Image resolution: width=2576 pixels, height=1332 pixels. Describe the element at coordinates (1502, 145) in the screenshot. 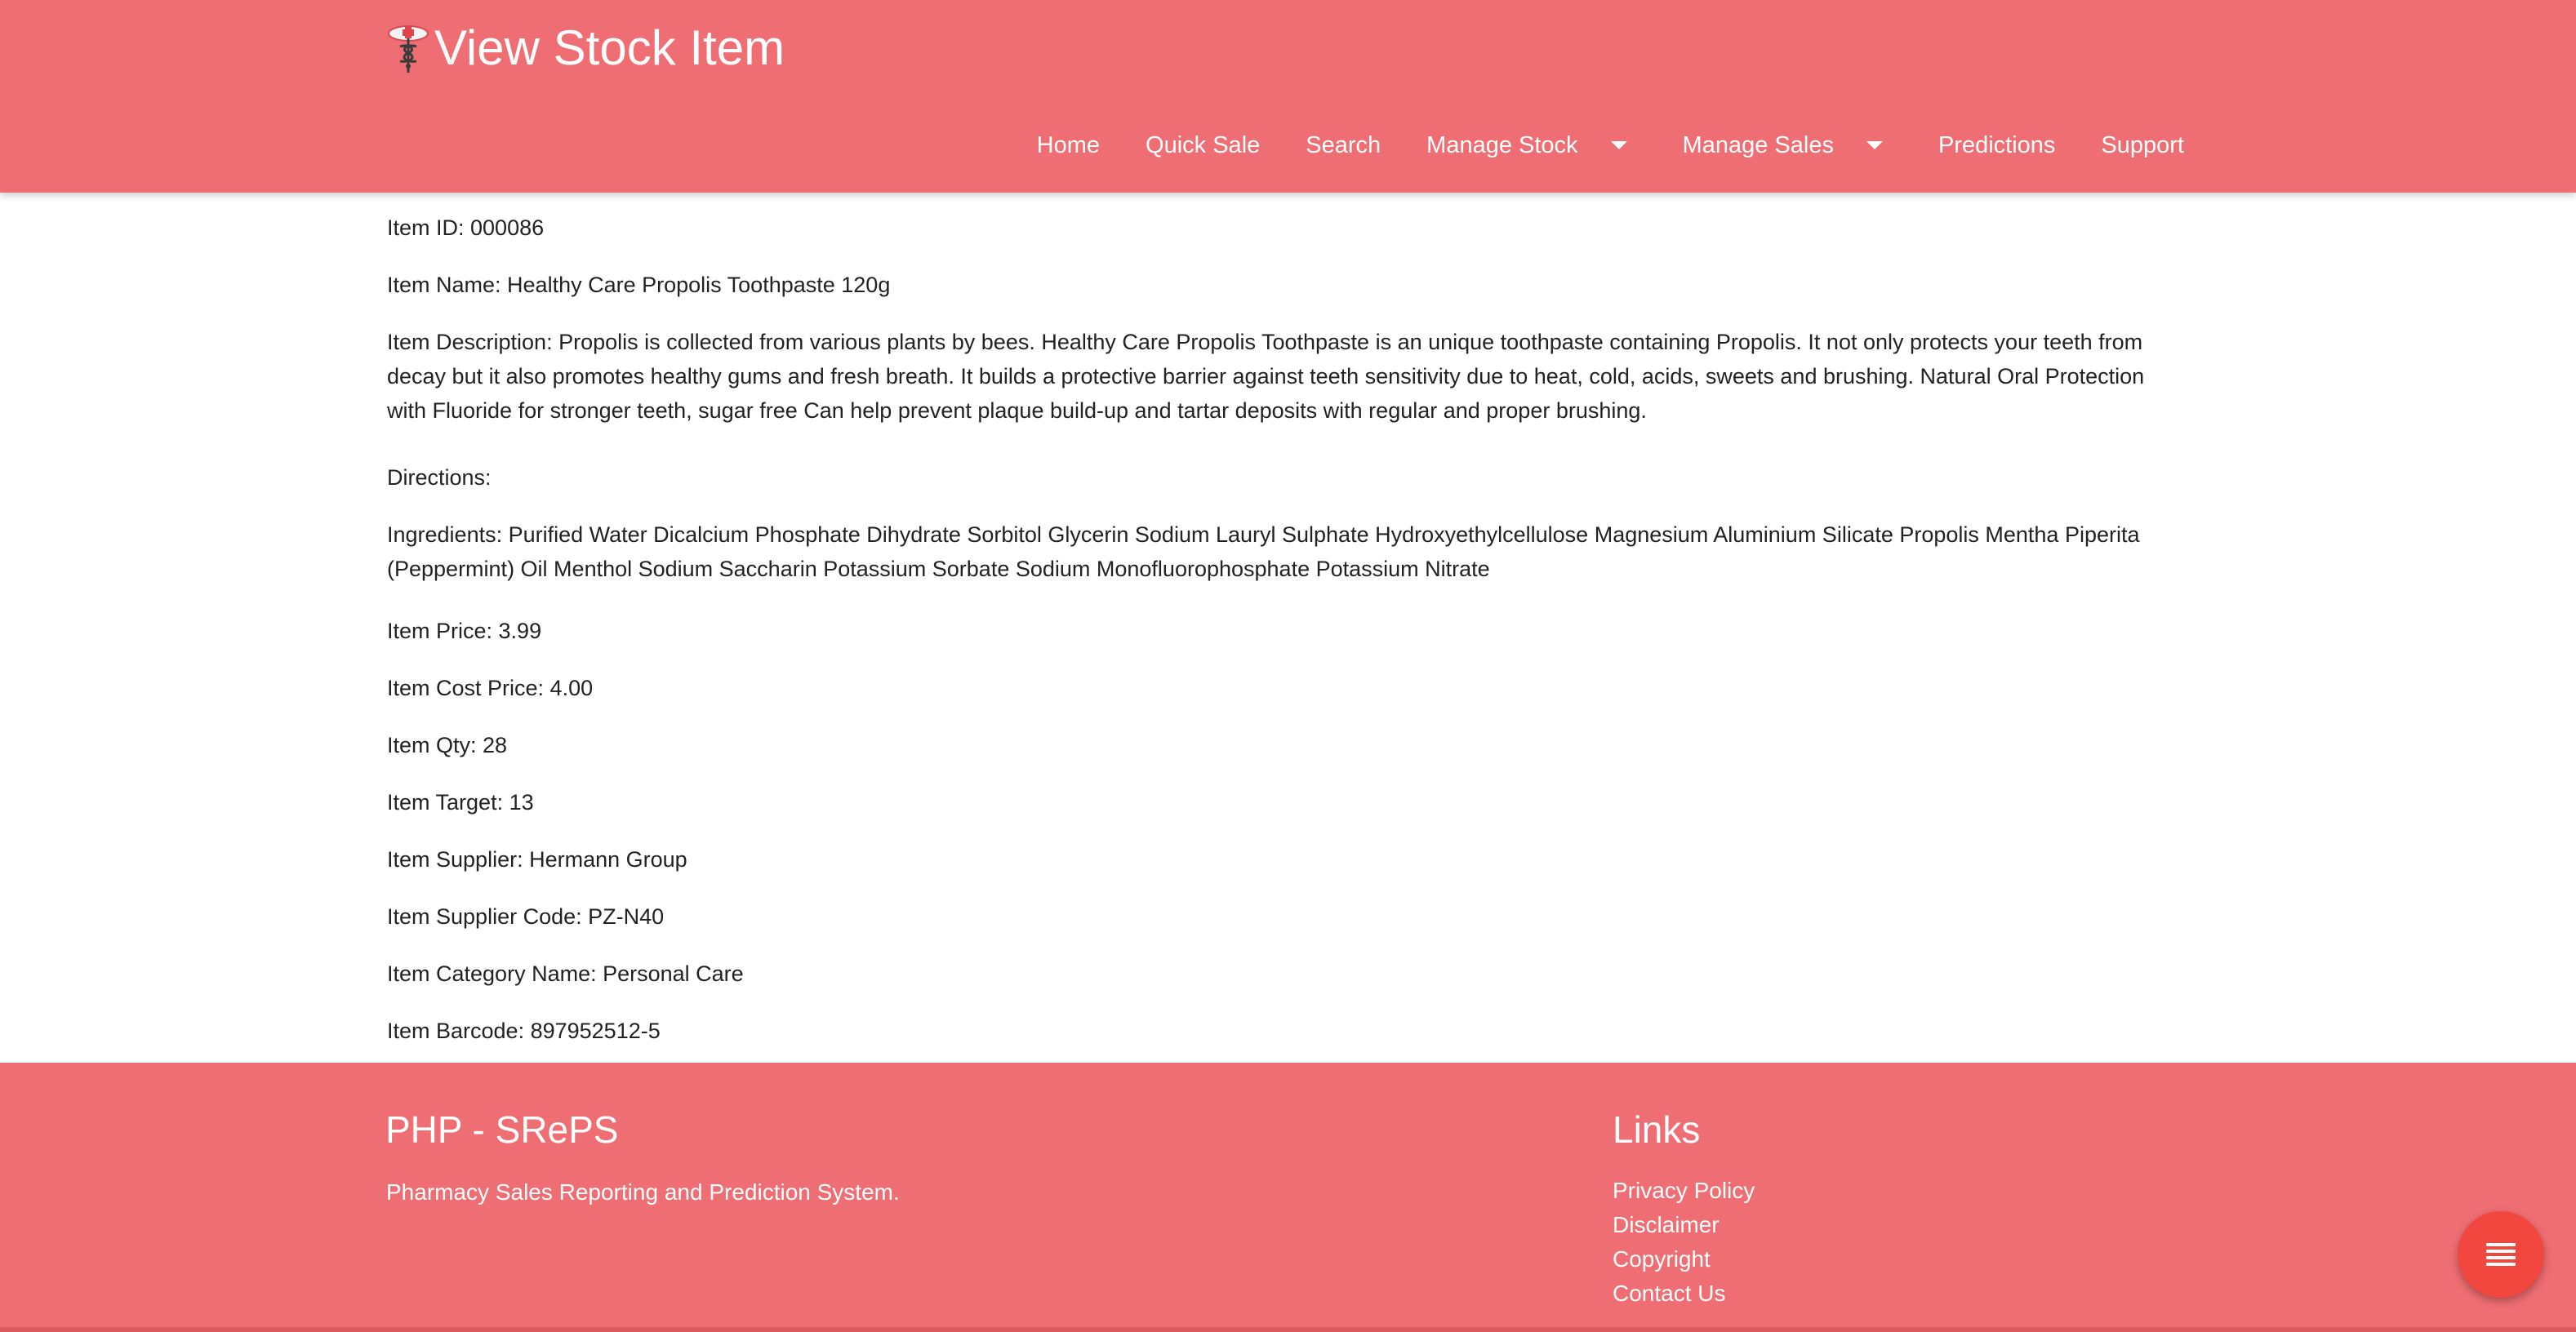

I see `nav-manage-stock-label: Manage Stock` at that location.